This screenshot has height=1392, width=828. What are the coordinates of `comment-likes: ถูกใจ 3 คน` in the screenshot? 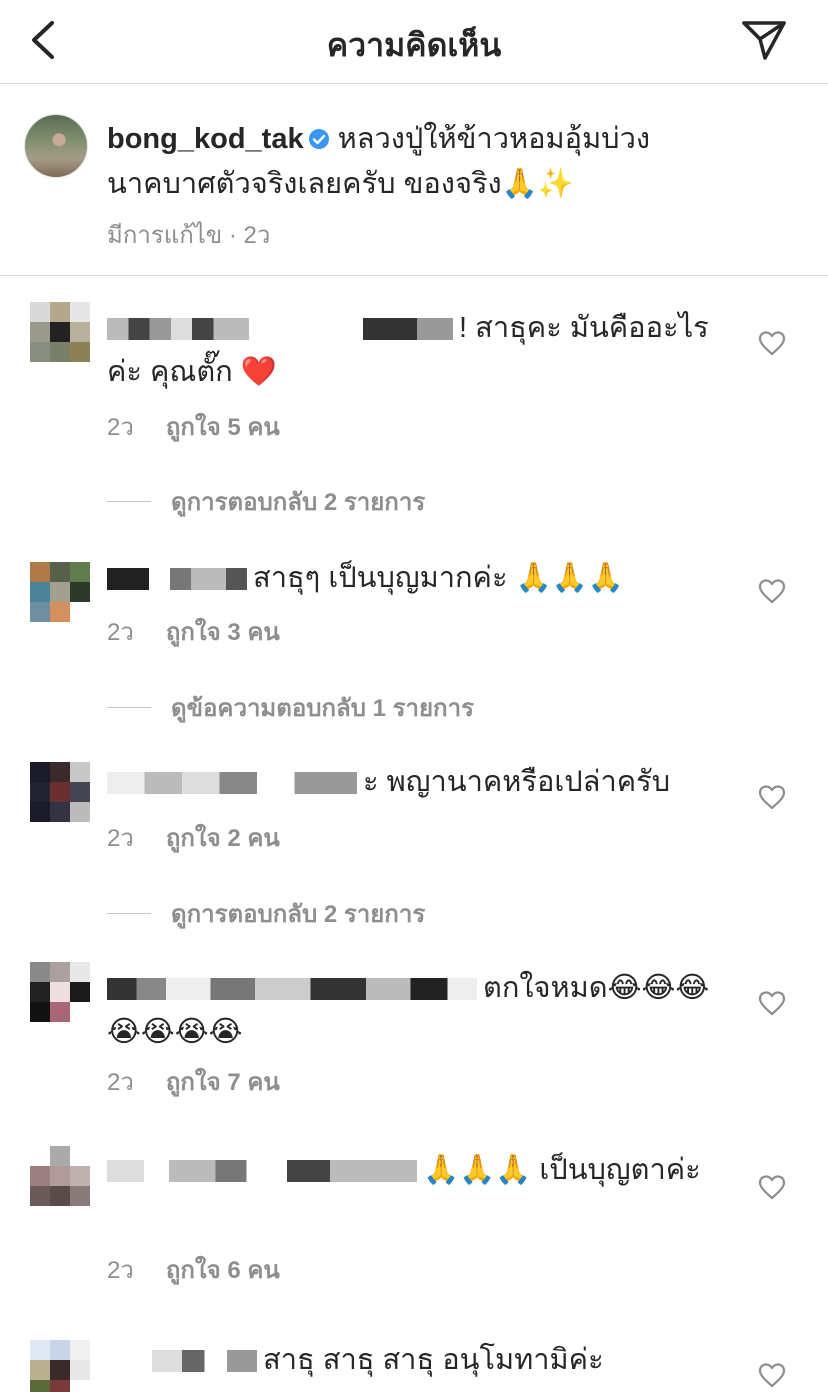 It's located at (223, 632).